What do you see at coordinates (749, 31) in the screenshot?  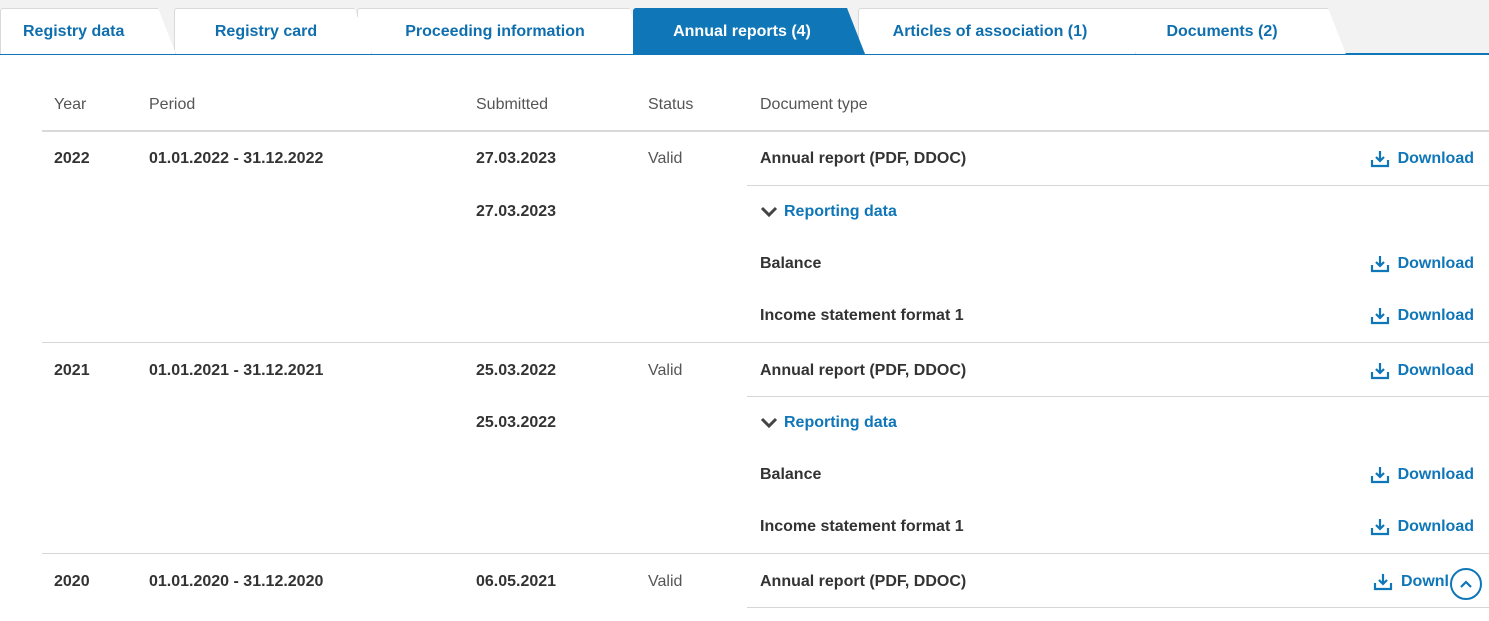 I see `tab-annual-reports: Annual reports (4)` at bounding box center [749, 31].